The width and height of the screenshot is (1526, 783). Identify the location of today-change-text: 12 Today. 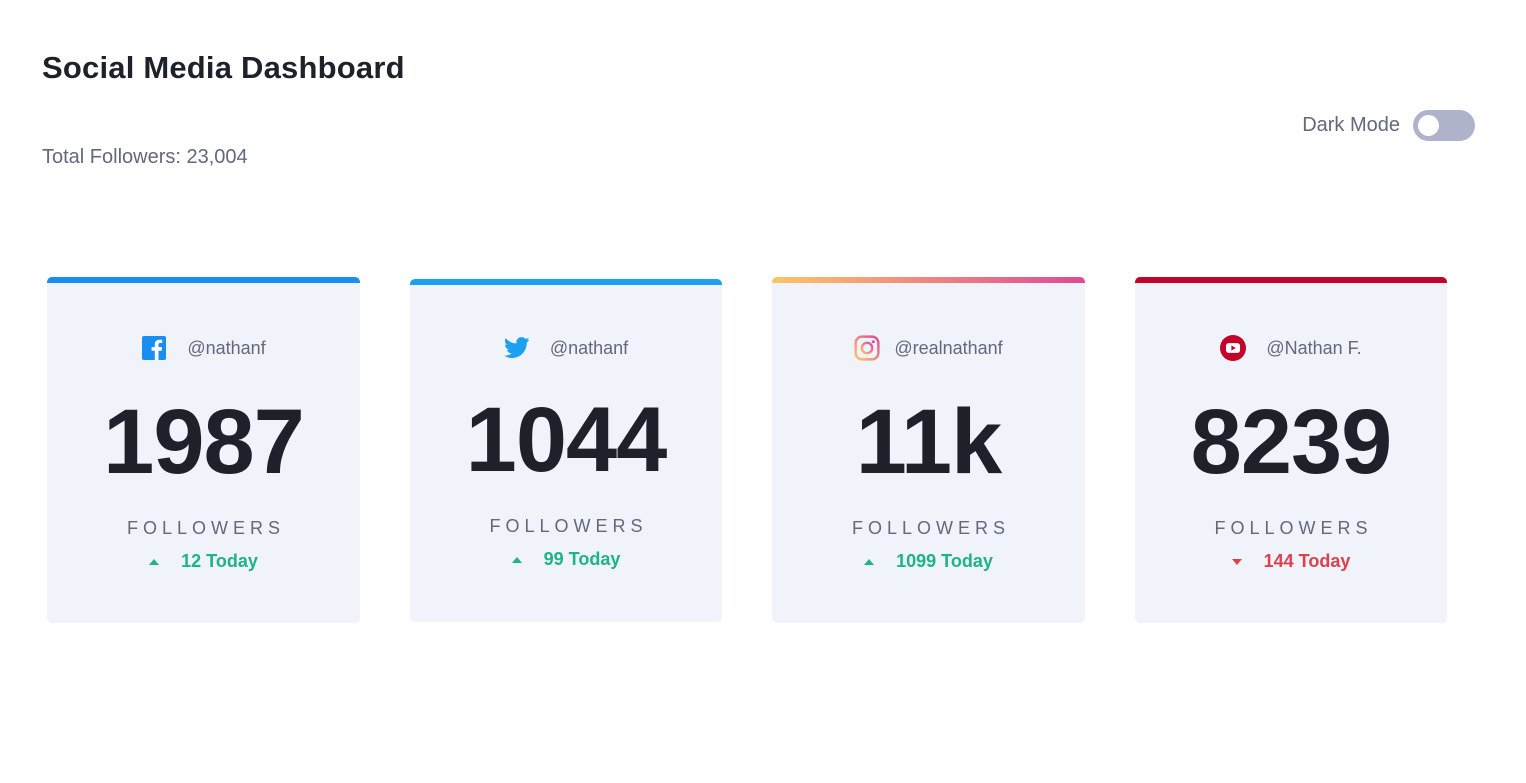
(219, 561).